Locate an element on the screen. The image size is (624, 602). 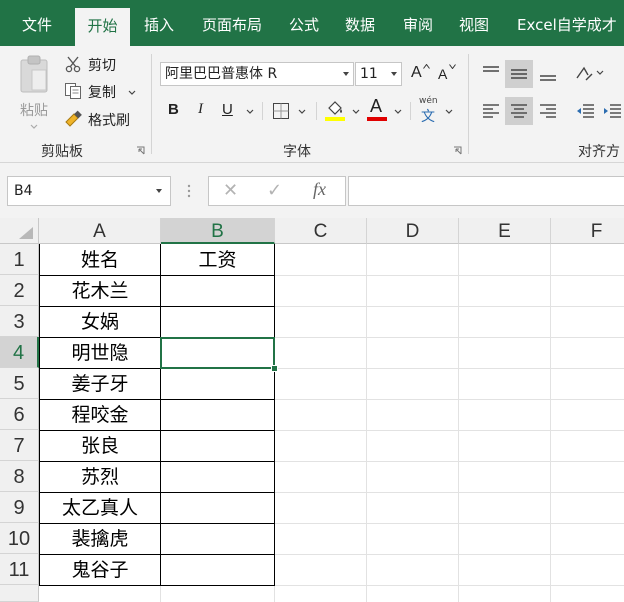
column-header-e: E is located at coordinates (505, 231).